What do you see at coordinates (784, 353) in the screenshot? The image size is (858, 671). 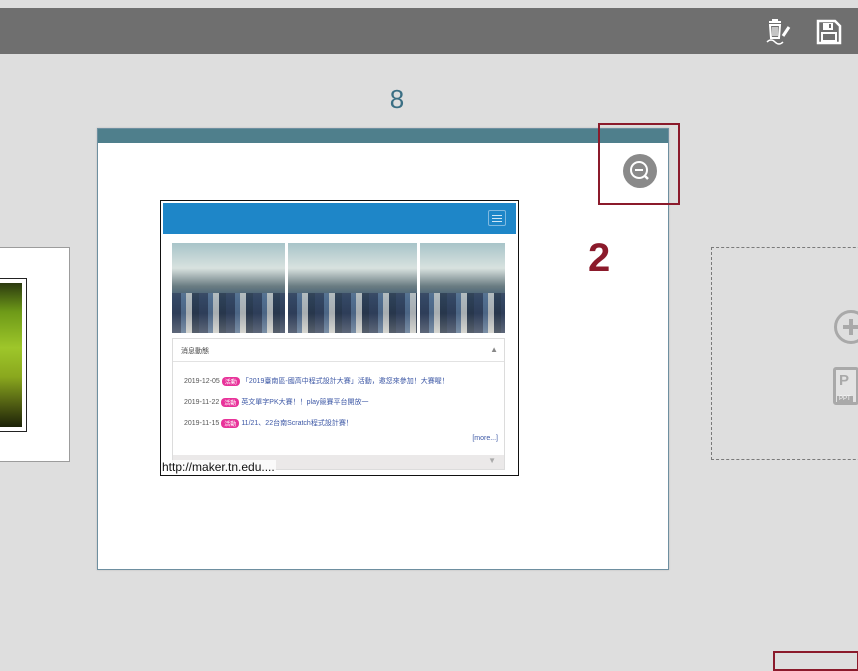 I see `add-slide-placeholder: P PPT` at bounding box center [784, 353].